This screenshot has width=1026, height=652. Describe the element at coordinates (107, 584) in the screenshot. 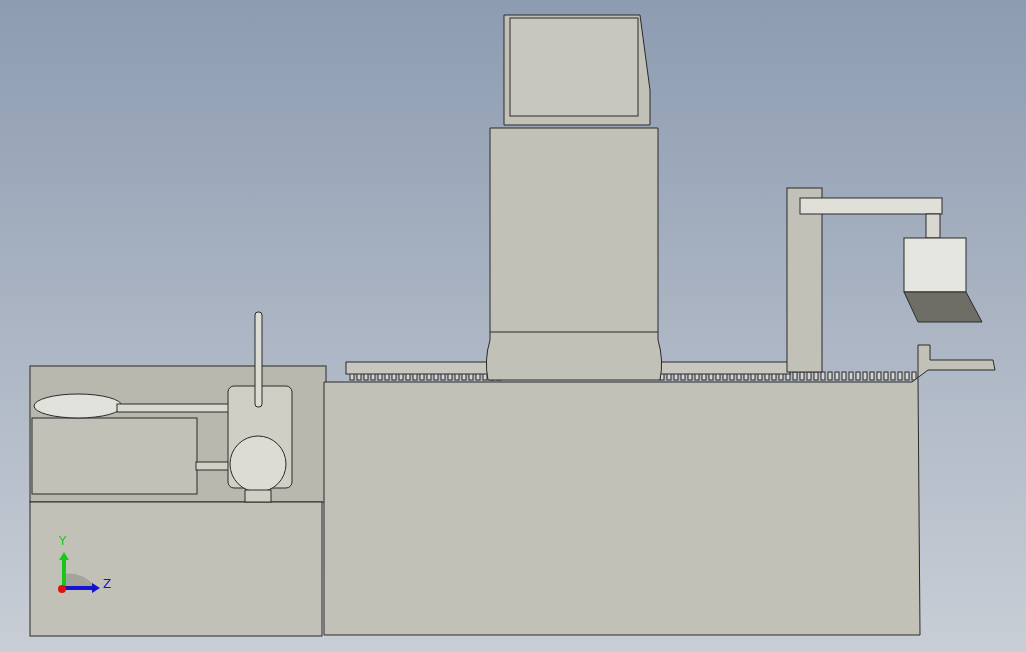

I see `axis-label: Z` at that location.